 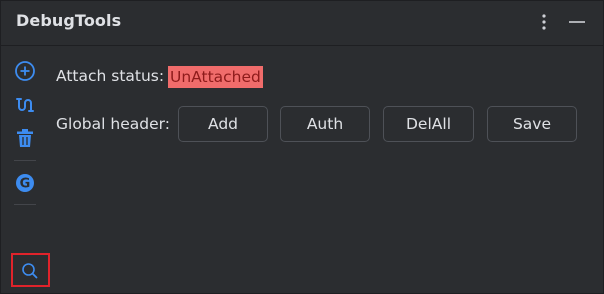 I want to click on add-header-button: Add, so click(x=223, y=124).